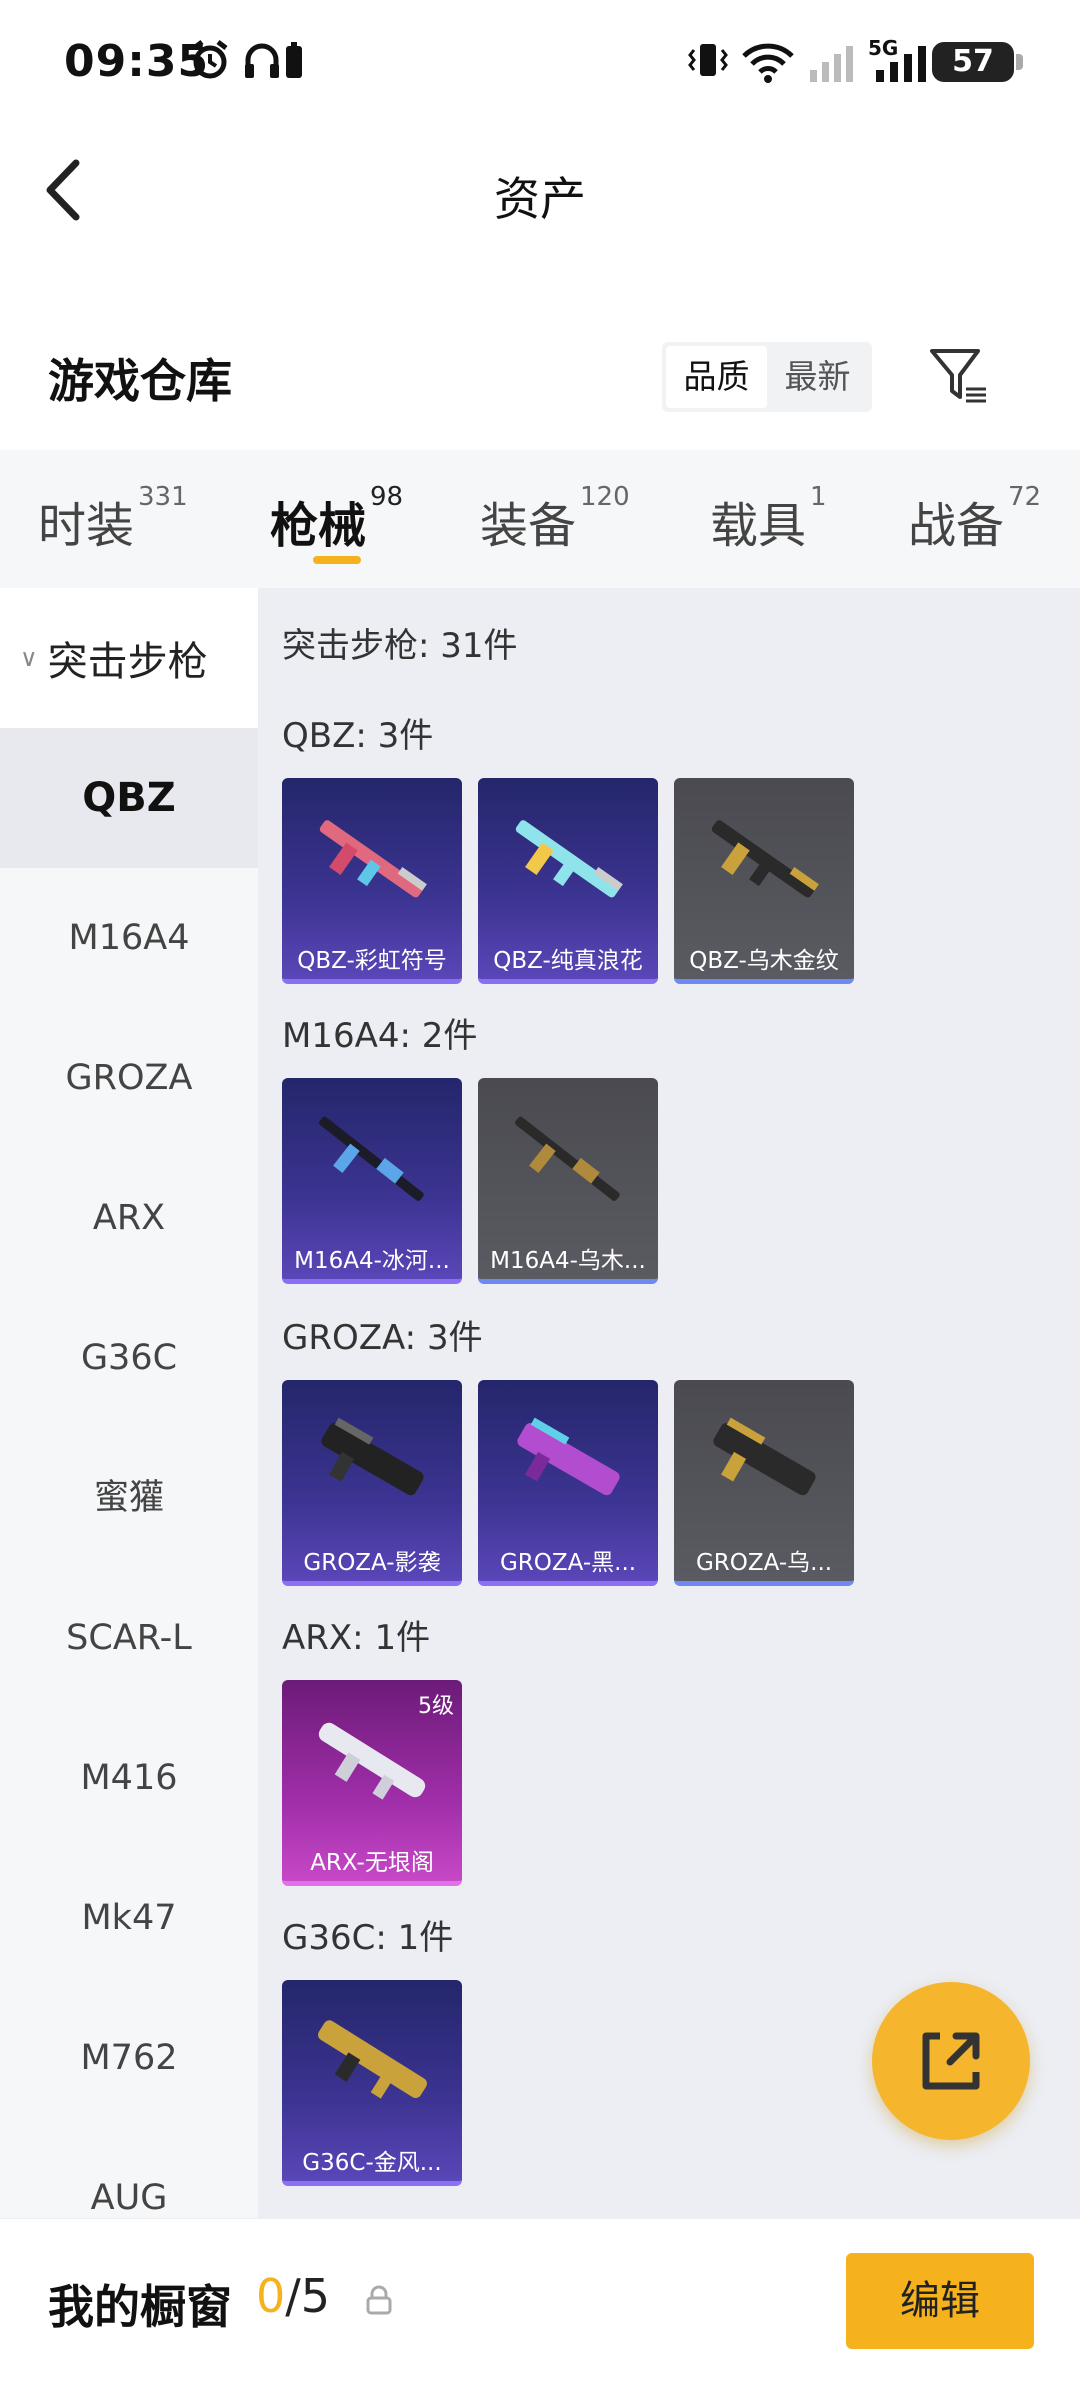 This screenshot has width=1080, height=2382. What do you see at coordinates (540, 2300) in the screenshot?
I see `showcase-bar: 我的橱窗 0/5 编辑` at bounding box center [540, 2300].